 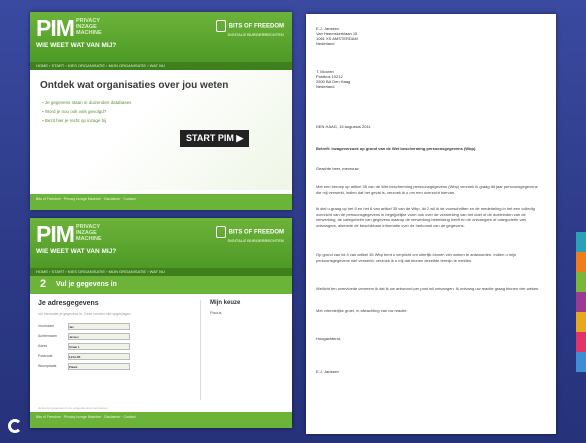 What do you see at coordinates (46, 326) in the screenshot?
I see `field-label: Voornaam` at bounding box center [46, 326].